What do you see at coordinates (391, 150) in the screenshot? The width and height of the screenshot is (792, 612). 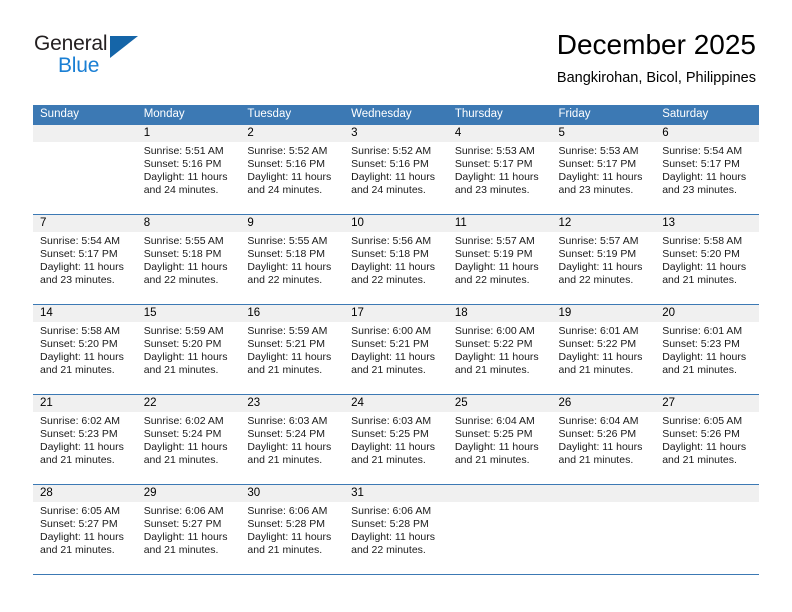 I see `sunrise-text: Sunrise: 5:52 AM` at bounding box center [391, 150].